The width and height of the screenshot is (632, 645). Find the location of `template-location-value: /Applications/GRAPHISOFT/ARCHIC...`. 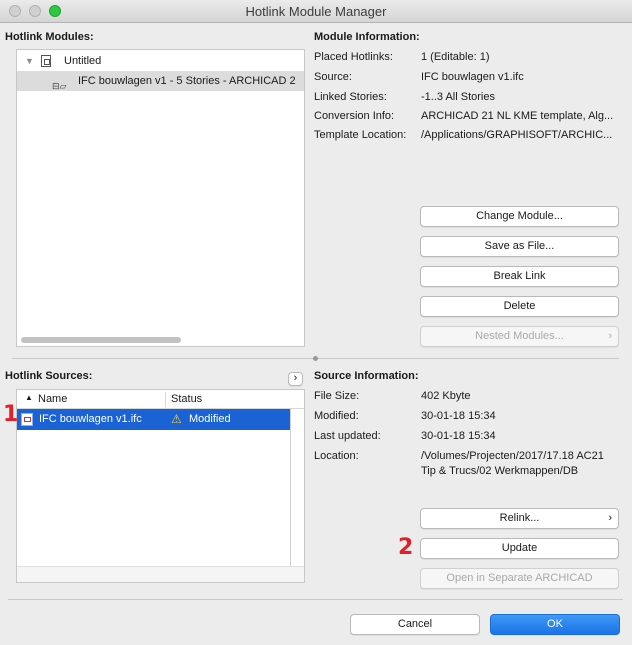

template-location-value: /Applications/GRAPHISOFT/ARCHIC... is located at coordinates (517, 135).